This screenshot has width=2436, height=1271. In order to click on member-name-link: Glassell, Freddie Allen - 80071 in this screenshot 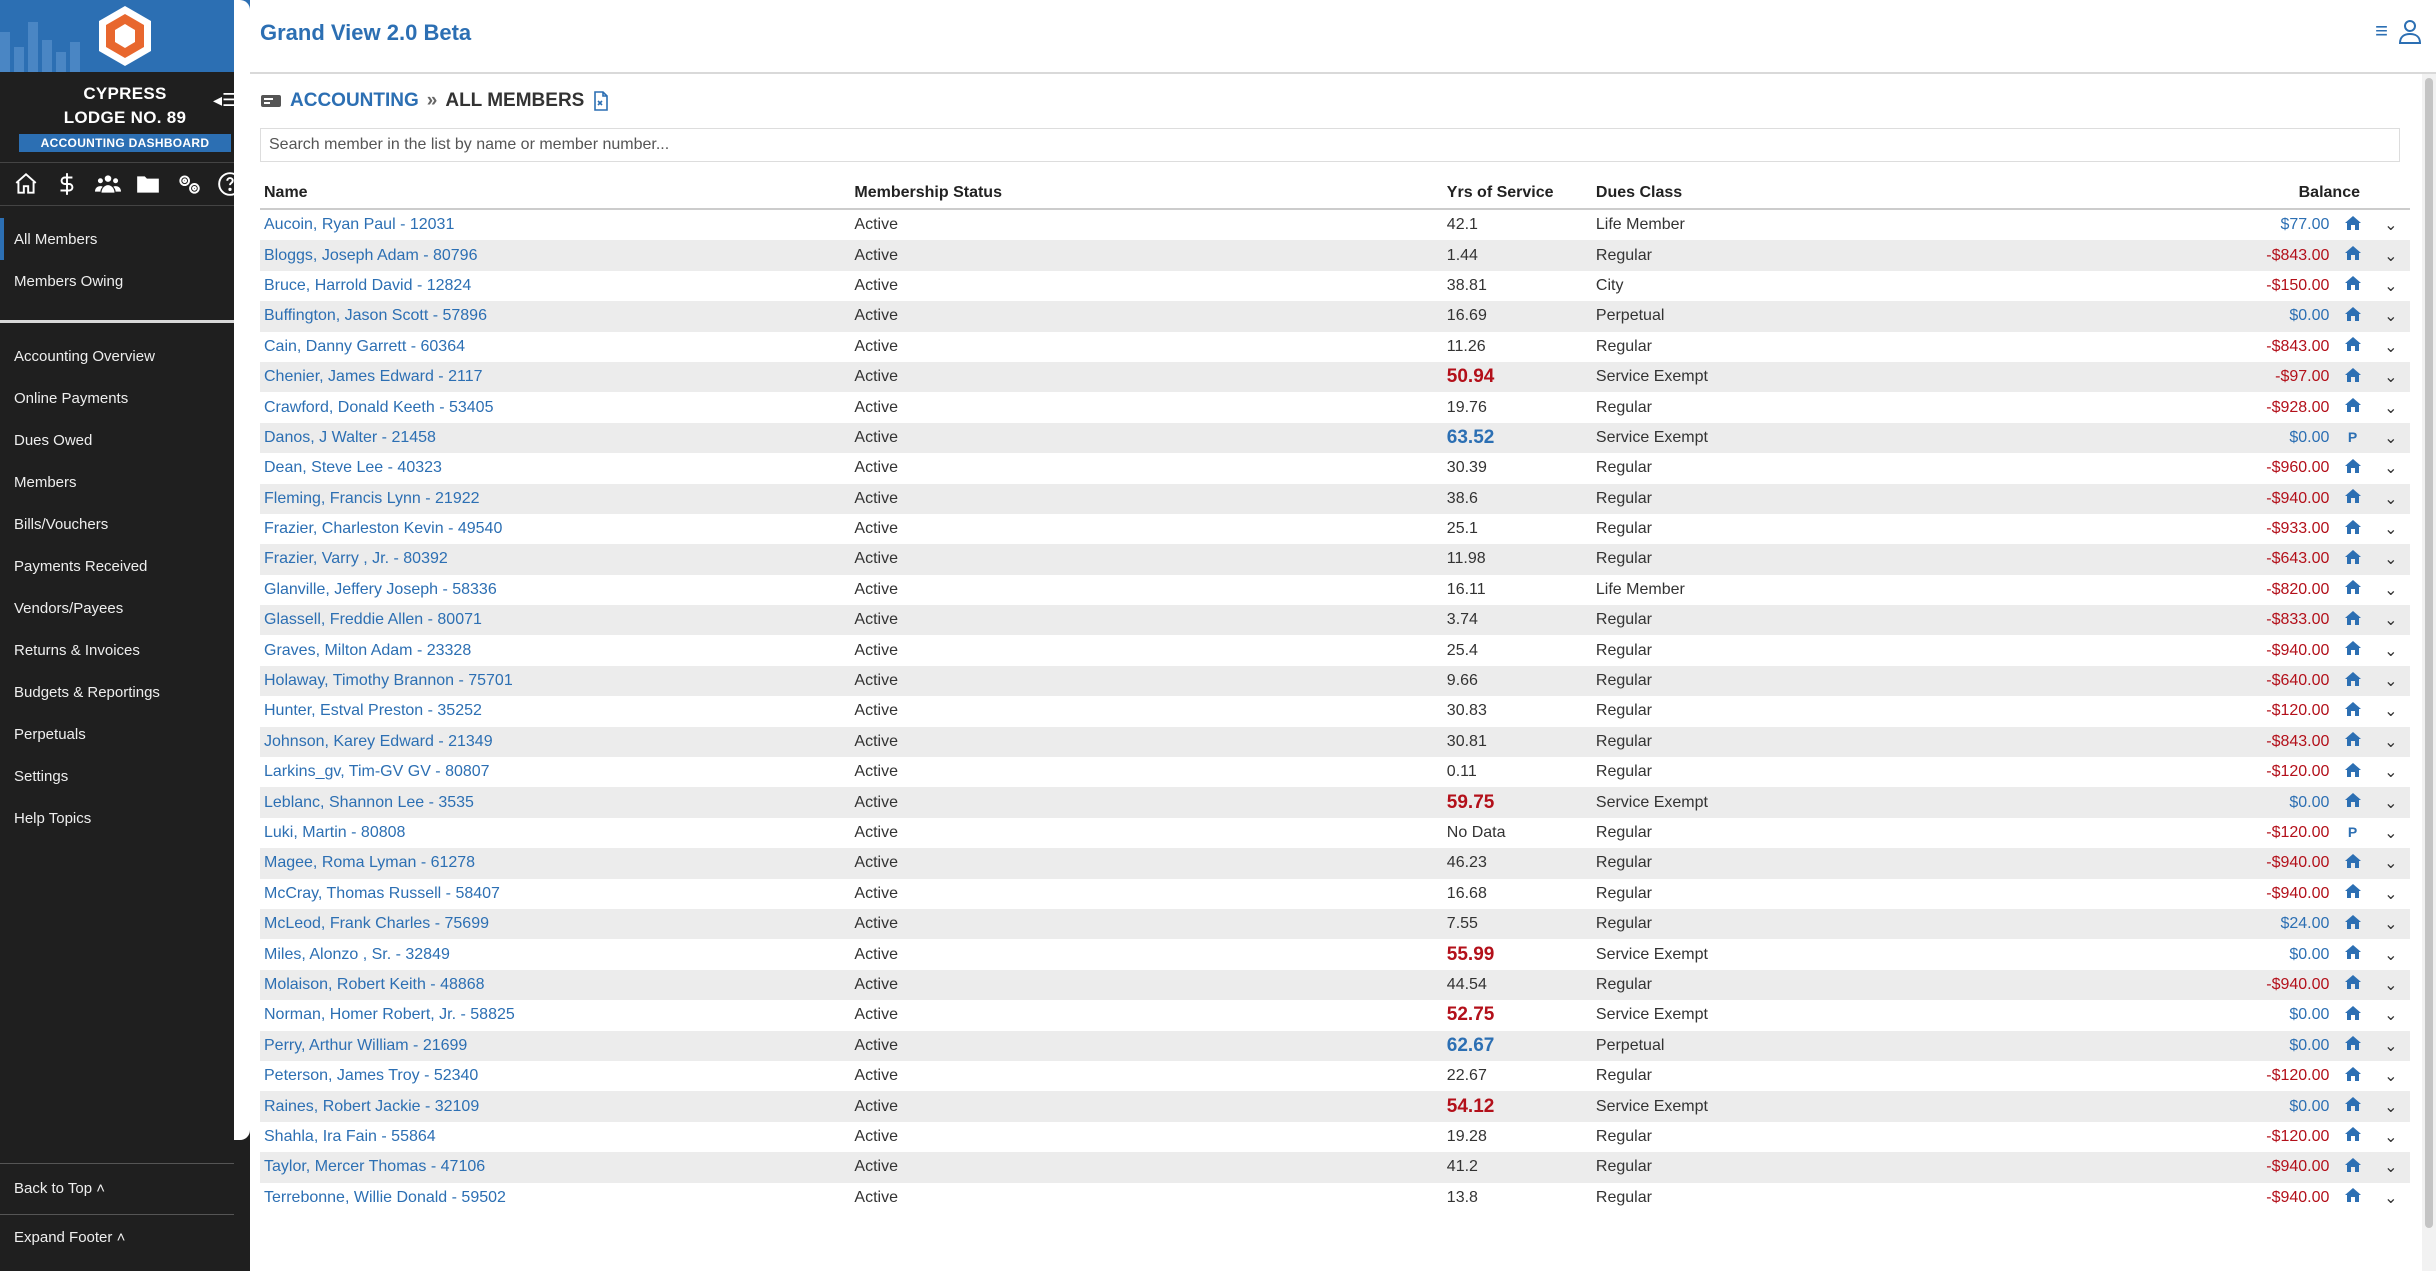, I will do `click(555, 620)`.